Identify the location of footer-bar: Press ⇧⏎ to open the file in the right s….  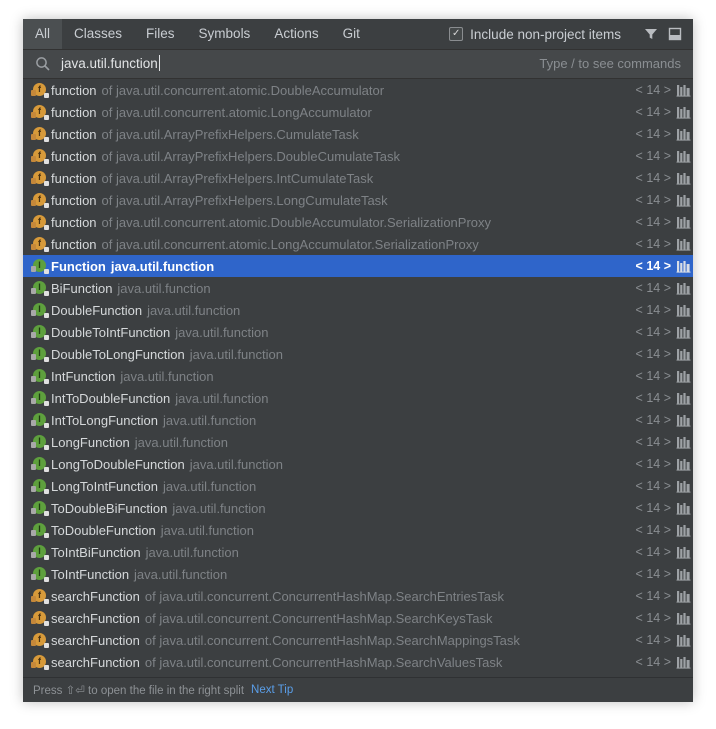
(358, 689).